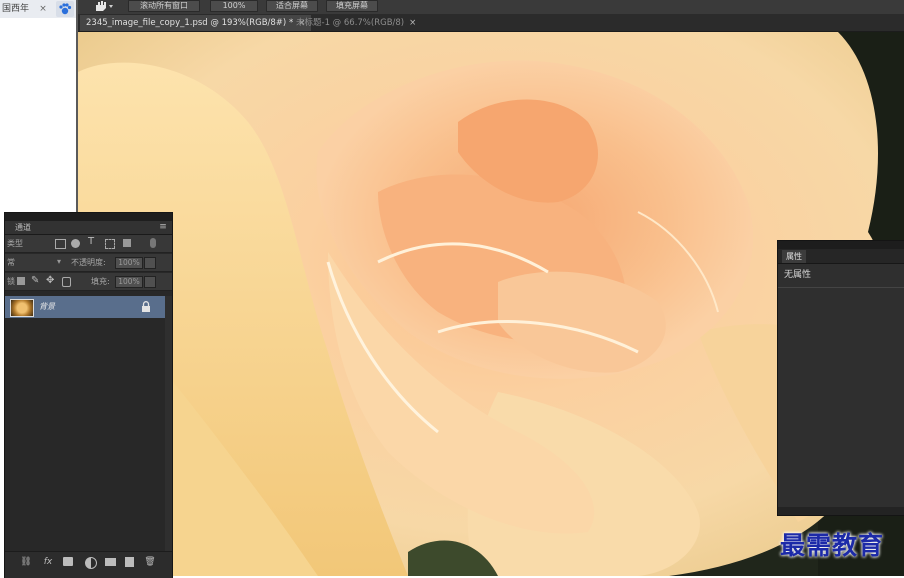 Image resolution: width=904 pixels, height=578 pixels. What do you see at coordinates (234, 6) in the screenshot?
I see `zoom-100-button: 100%` at bounding box center [234, 6].